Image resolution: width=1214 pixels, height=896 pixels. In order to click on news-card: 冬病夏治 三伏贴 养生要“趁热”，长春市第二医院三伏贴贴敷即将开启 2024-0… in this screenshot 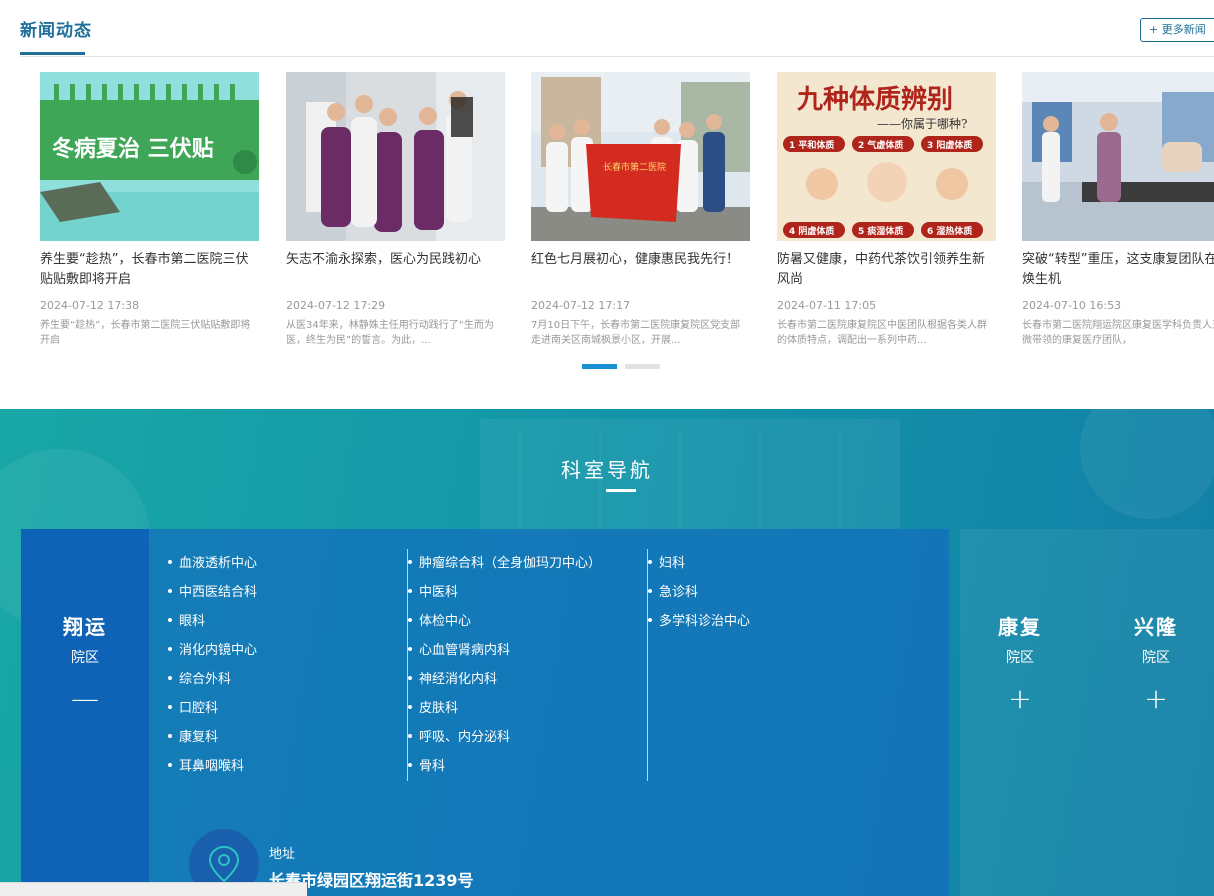, I will do `click(149, 217)`.